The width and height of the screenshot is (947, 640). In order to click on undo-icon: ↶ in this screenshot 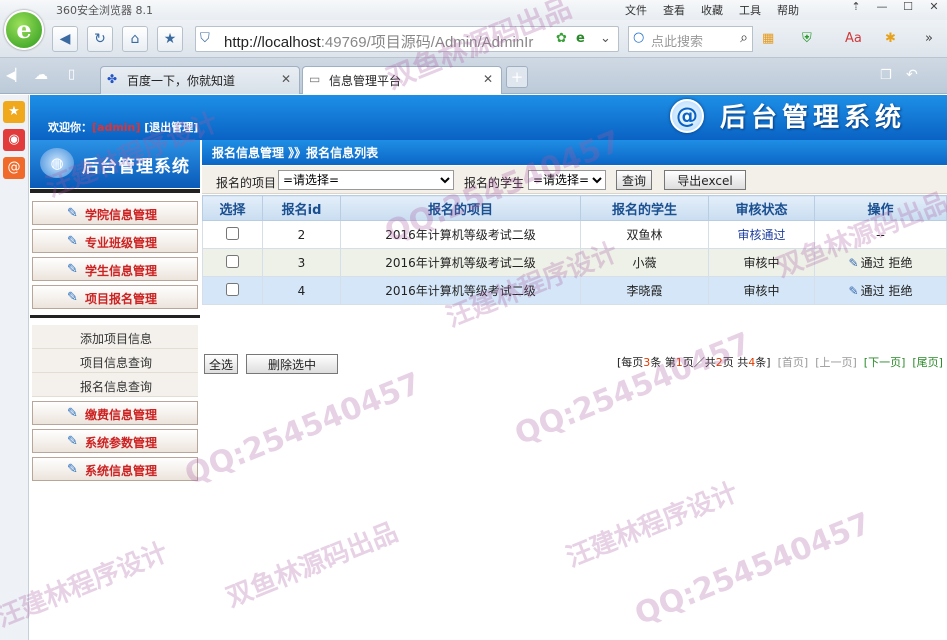, I will do `click(912, 75)`.